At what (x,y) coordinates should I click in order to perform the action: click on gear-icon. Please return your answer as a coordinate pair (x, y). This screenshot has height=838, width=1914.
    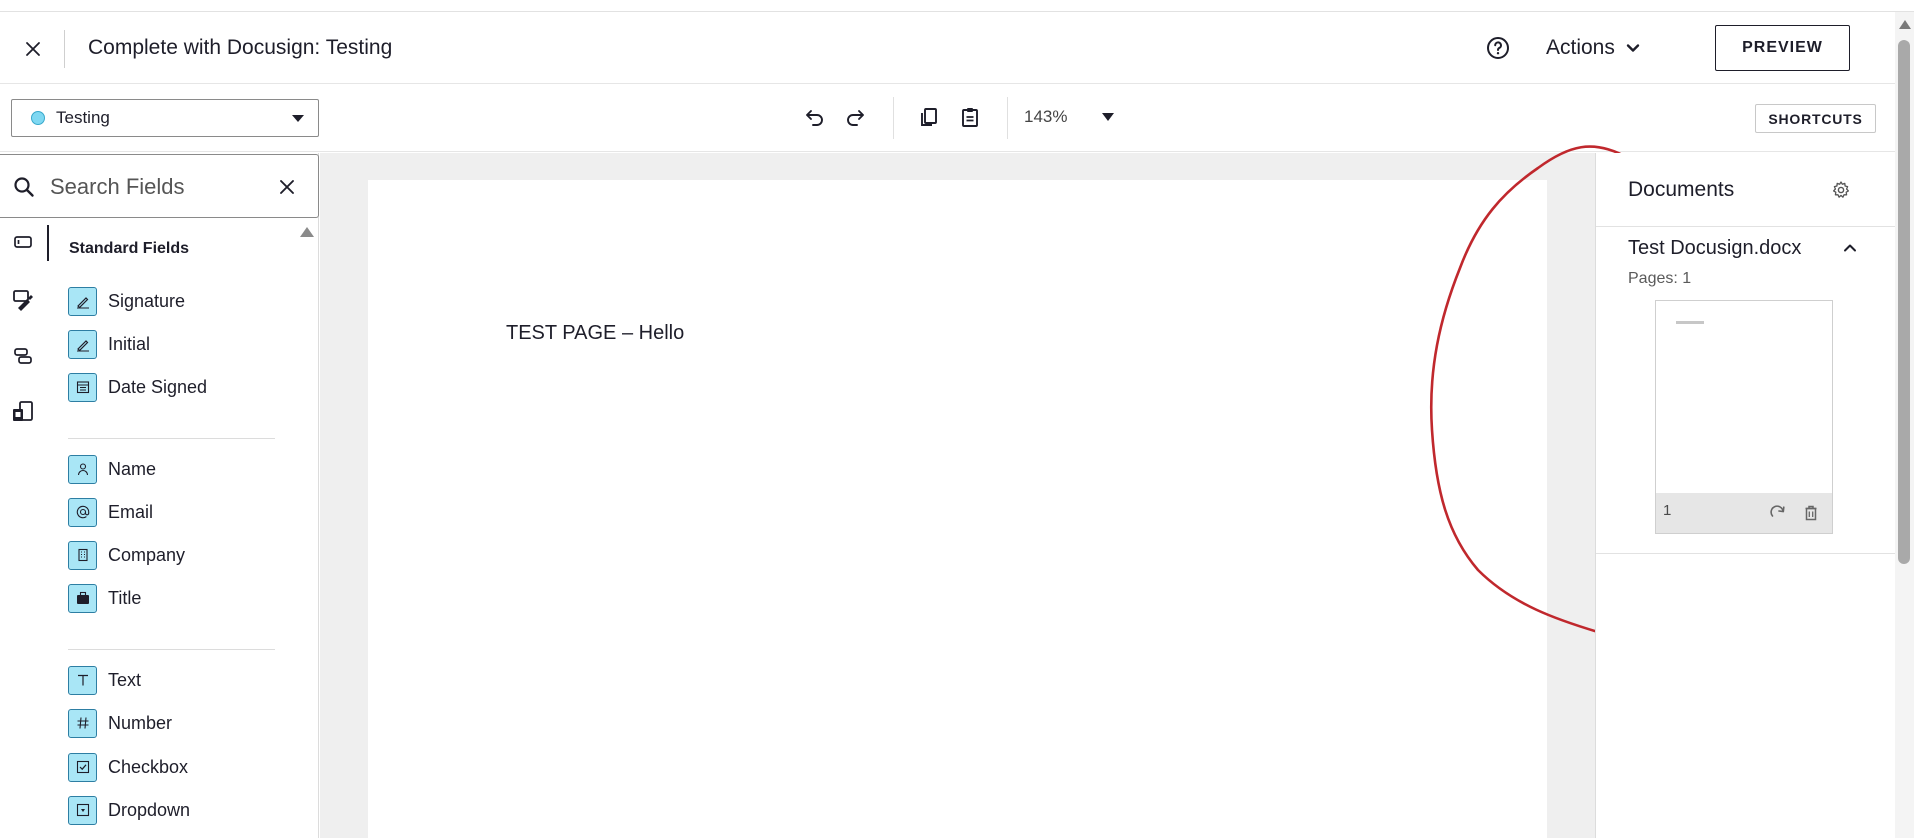
    Looking at the image, I should click on (1841, 189).